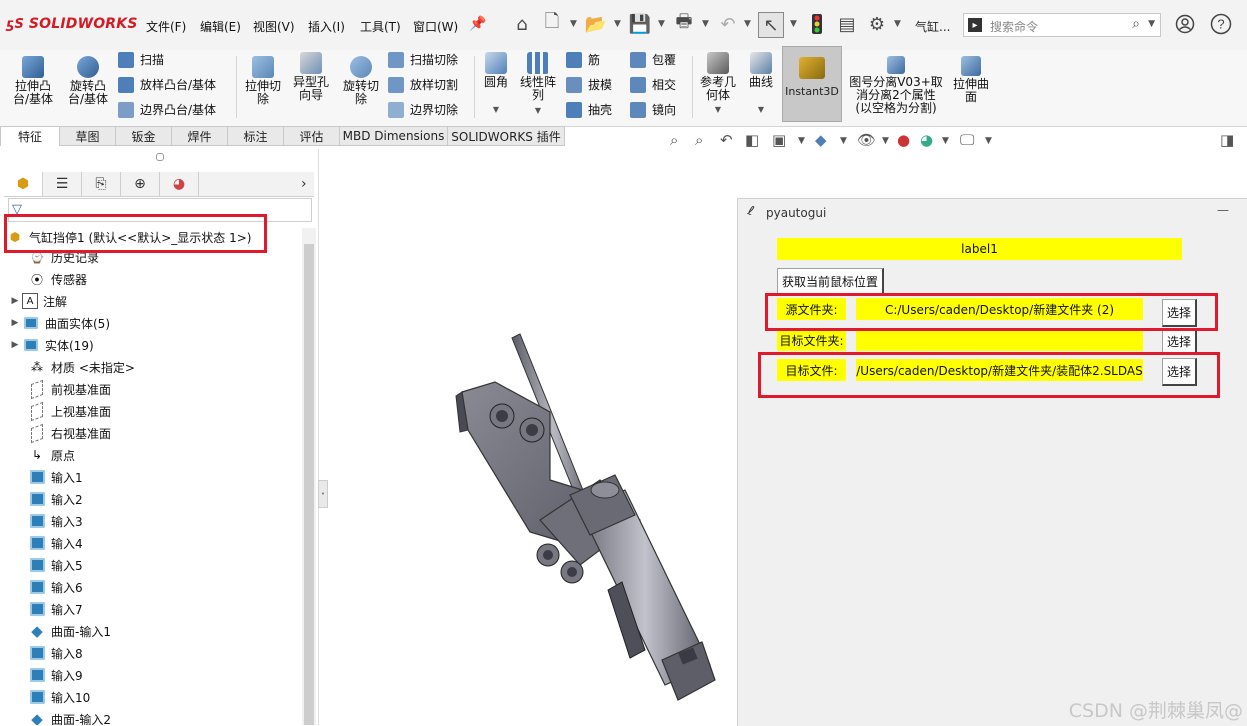 The height and width of the screenshot is (726, 1247). What do you see at coordinates (200, 136) in the screenshot?
I see `tab-weldments: 焊件` at bounding box center [200, 136].